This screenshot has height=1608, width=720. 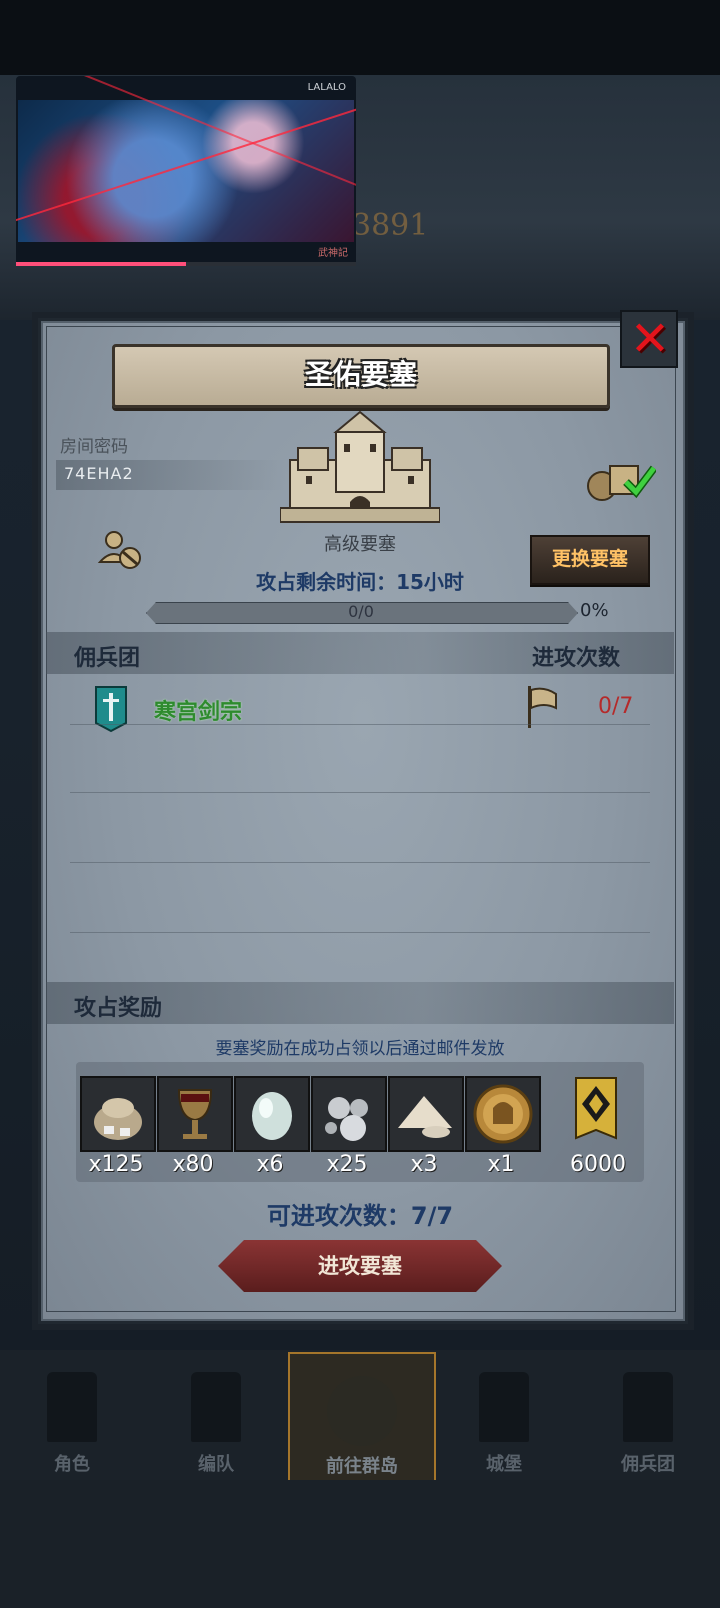 I want to click on attack-count-header: 进攻次数, so click(x=576, y=658).